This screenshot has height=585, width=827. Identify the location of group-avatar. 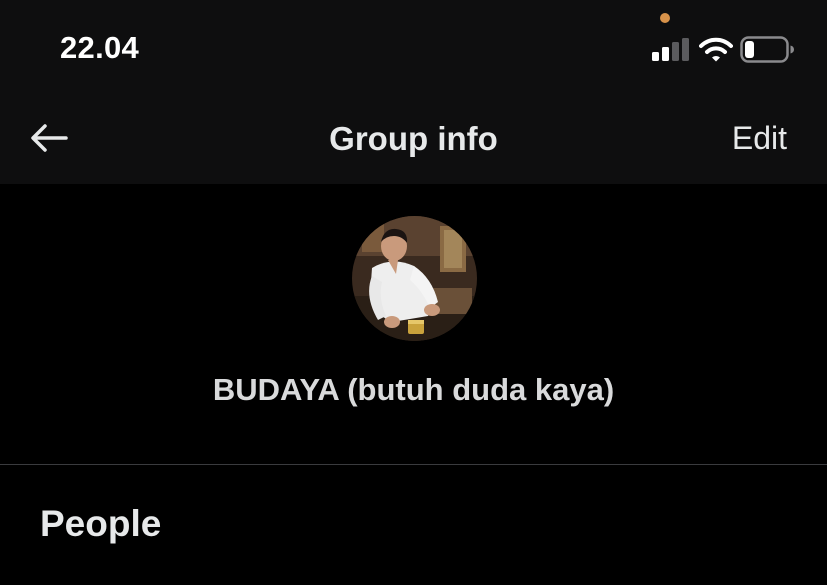
(414, 278).